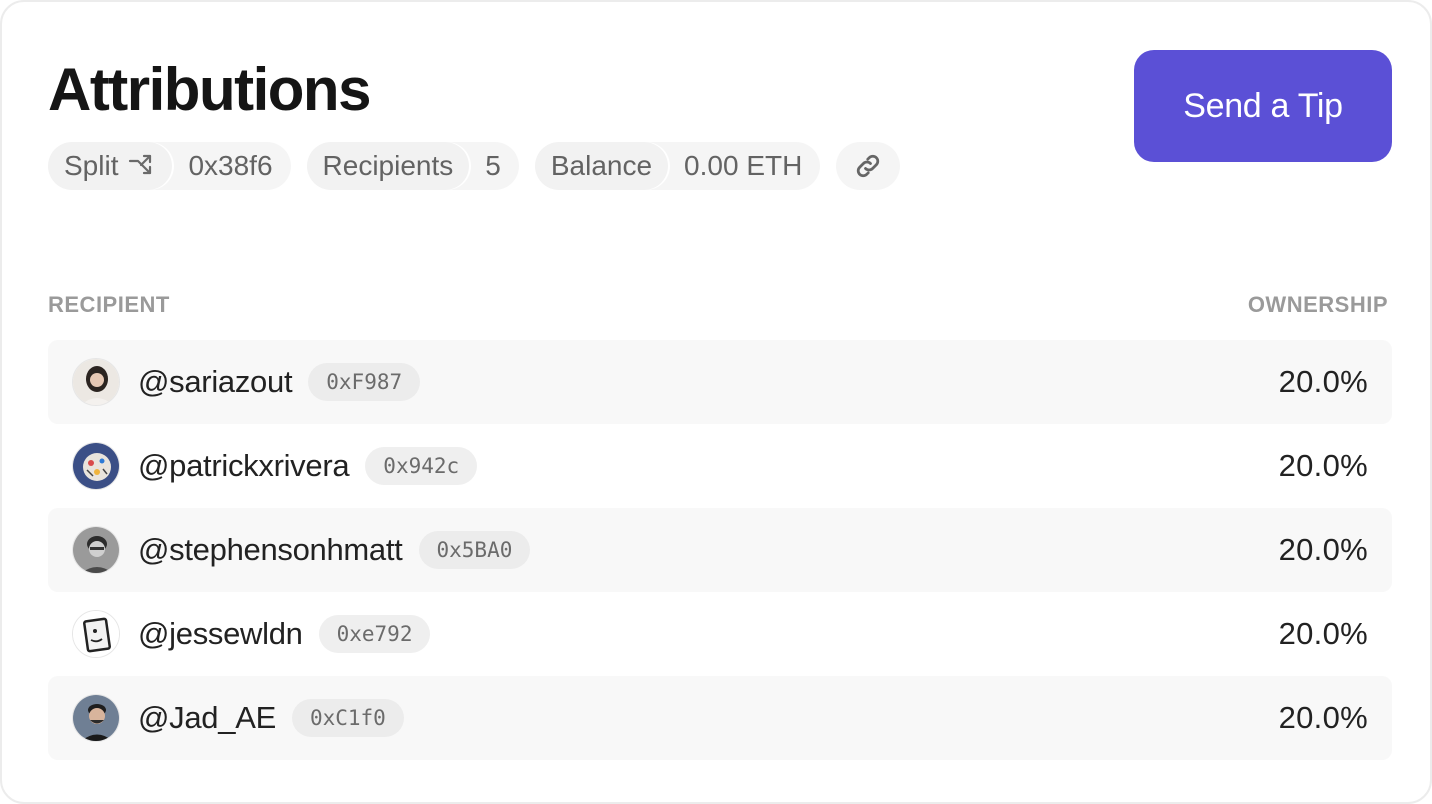 The image size is (1432, 804). I want to click on recipient-handle: @patrickxrivera, so click(244, 466).